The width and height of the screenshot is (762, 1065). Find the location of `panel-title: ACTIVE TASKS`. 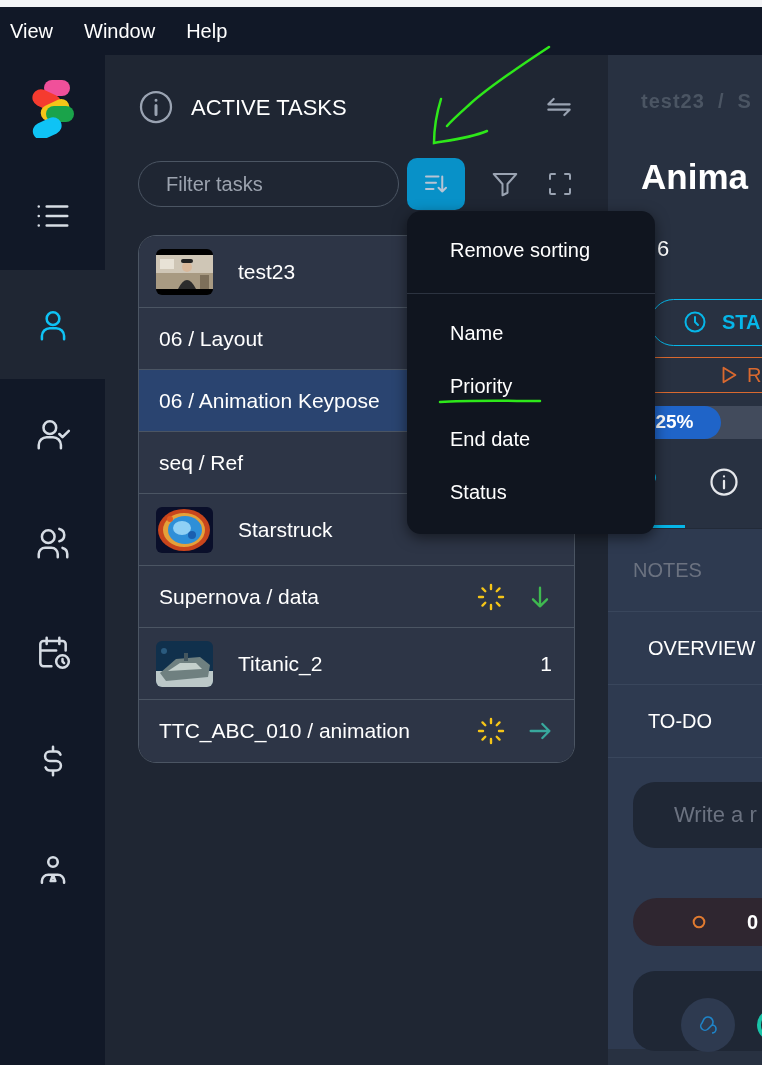

panel-title: ACTIVE TASKS is located at coordinates (269, 107).